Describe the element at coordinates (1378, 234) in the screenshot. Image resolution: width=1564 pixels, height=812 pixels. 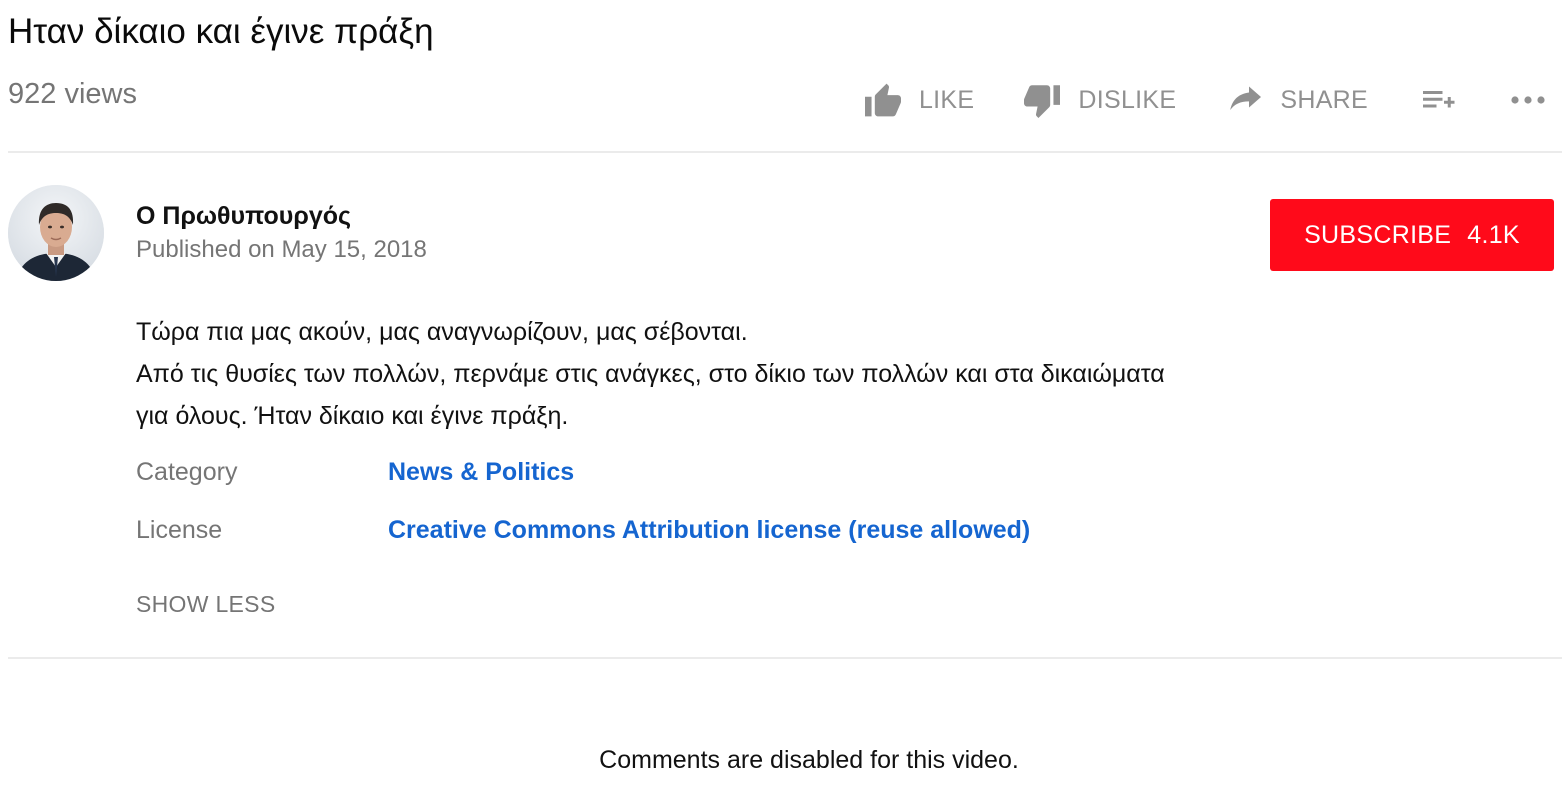
I see `subscribe-label: SUBSCRIBE` at that location.